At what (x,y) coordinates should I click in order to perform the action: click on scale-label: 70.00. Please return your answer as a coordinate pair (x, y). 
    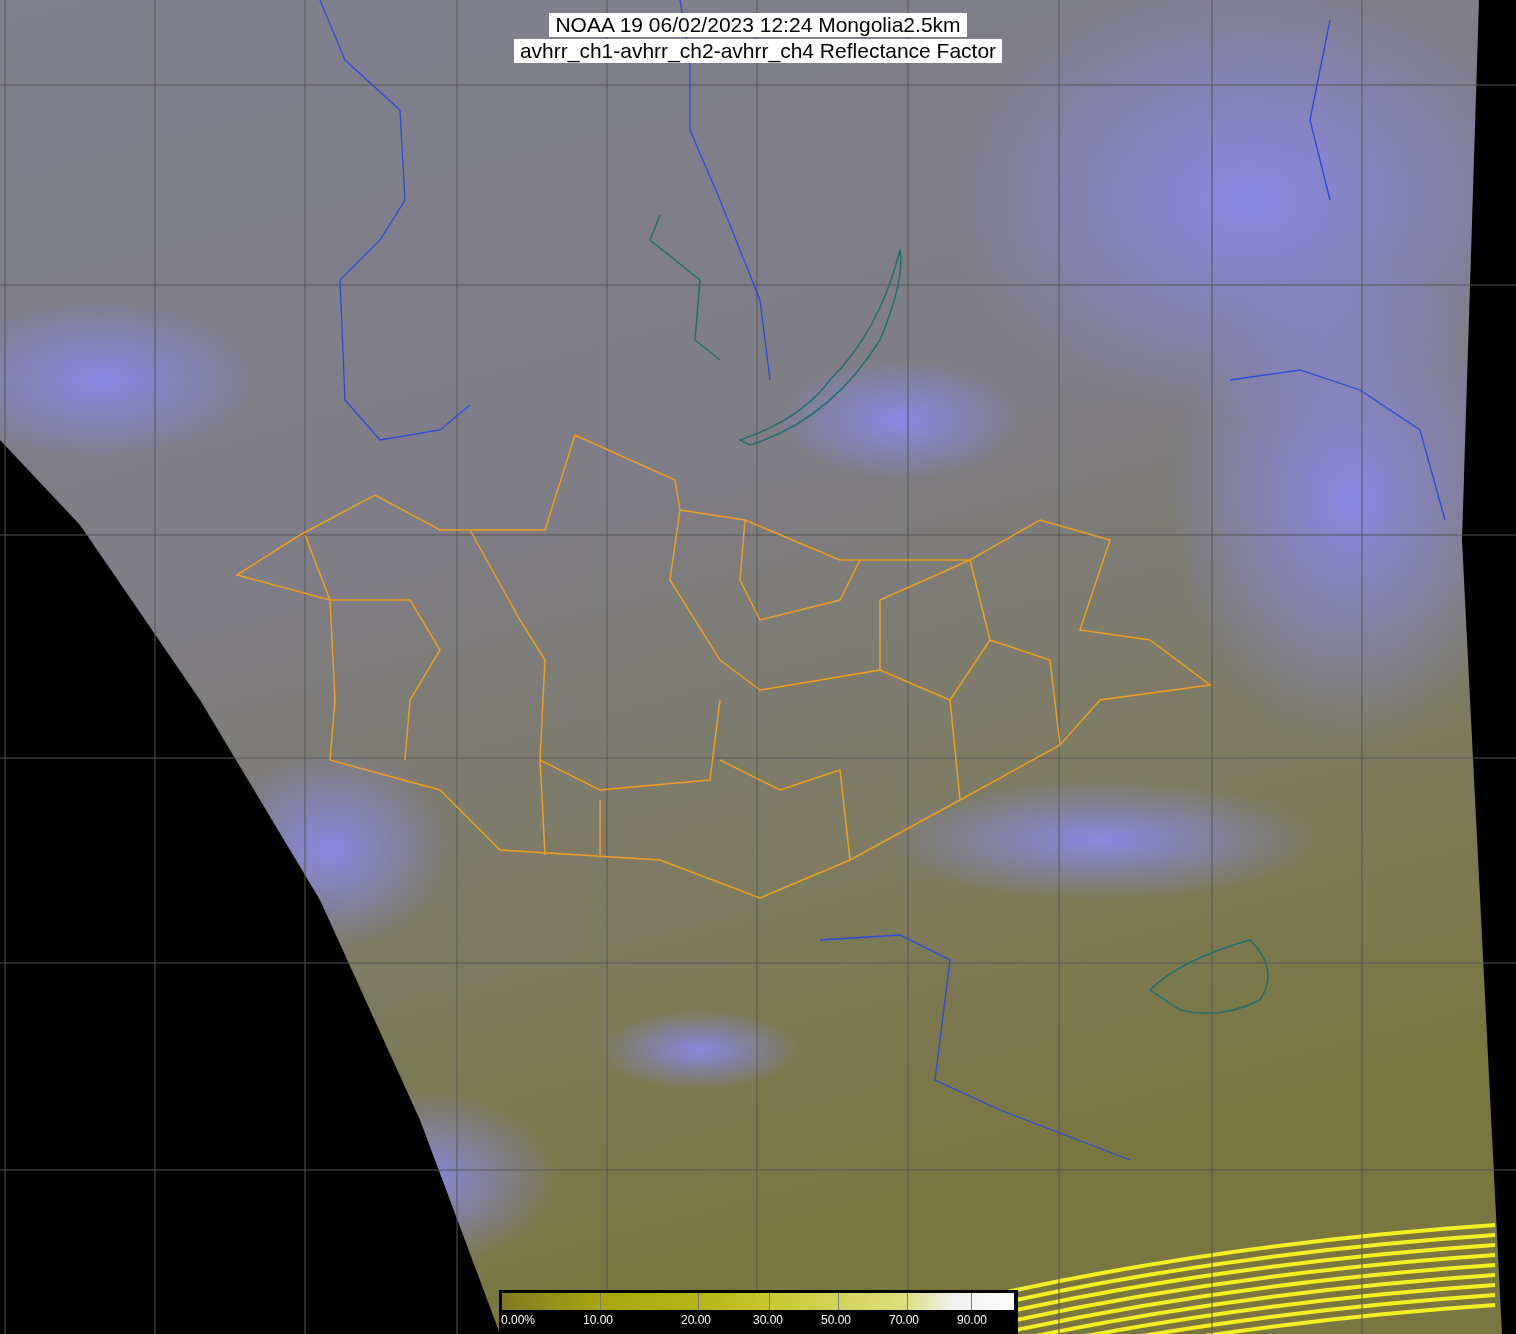
    Looking at the image, I should click on (904, 1320).